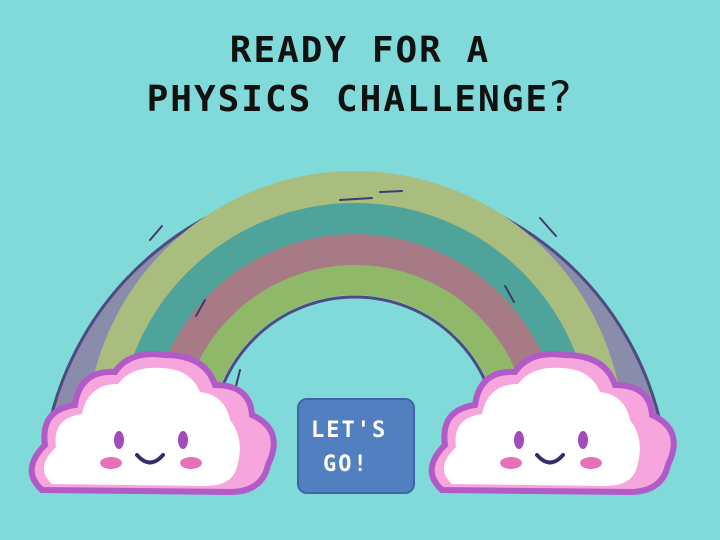 Image resolution: width=720 pixels, height=540 pixels. I want to click on title-line-2-text: PHYSICS CHALLENGE, so click(348, 99).